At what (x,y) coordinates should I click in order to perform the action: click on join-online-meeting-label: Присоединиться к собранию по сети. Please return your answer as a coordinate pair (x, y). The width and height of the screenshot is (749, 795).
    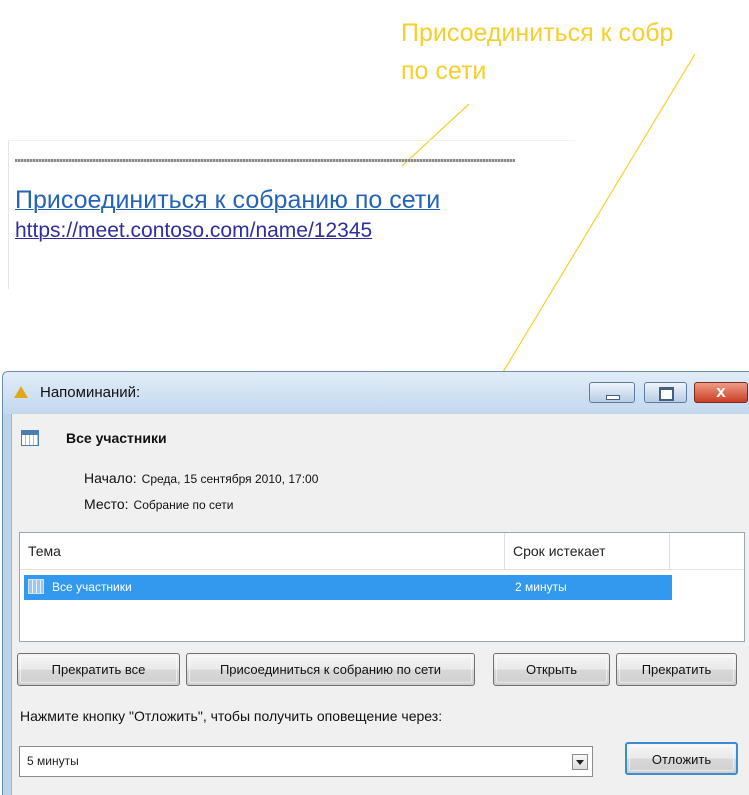
    Looking at the image, I should click on (330, 669).